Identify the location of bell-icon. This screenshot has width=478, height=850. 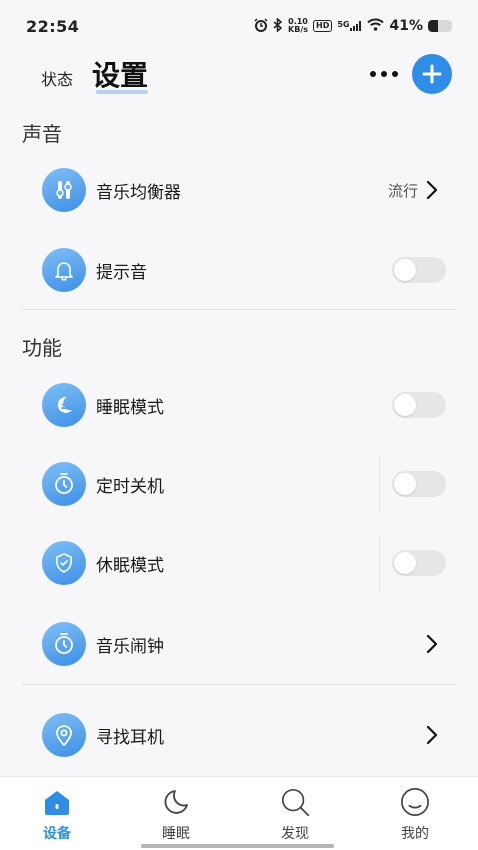
(64, 270).